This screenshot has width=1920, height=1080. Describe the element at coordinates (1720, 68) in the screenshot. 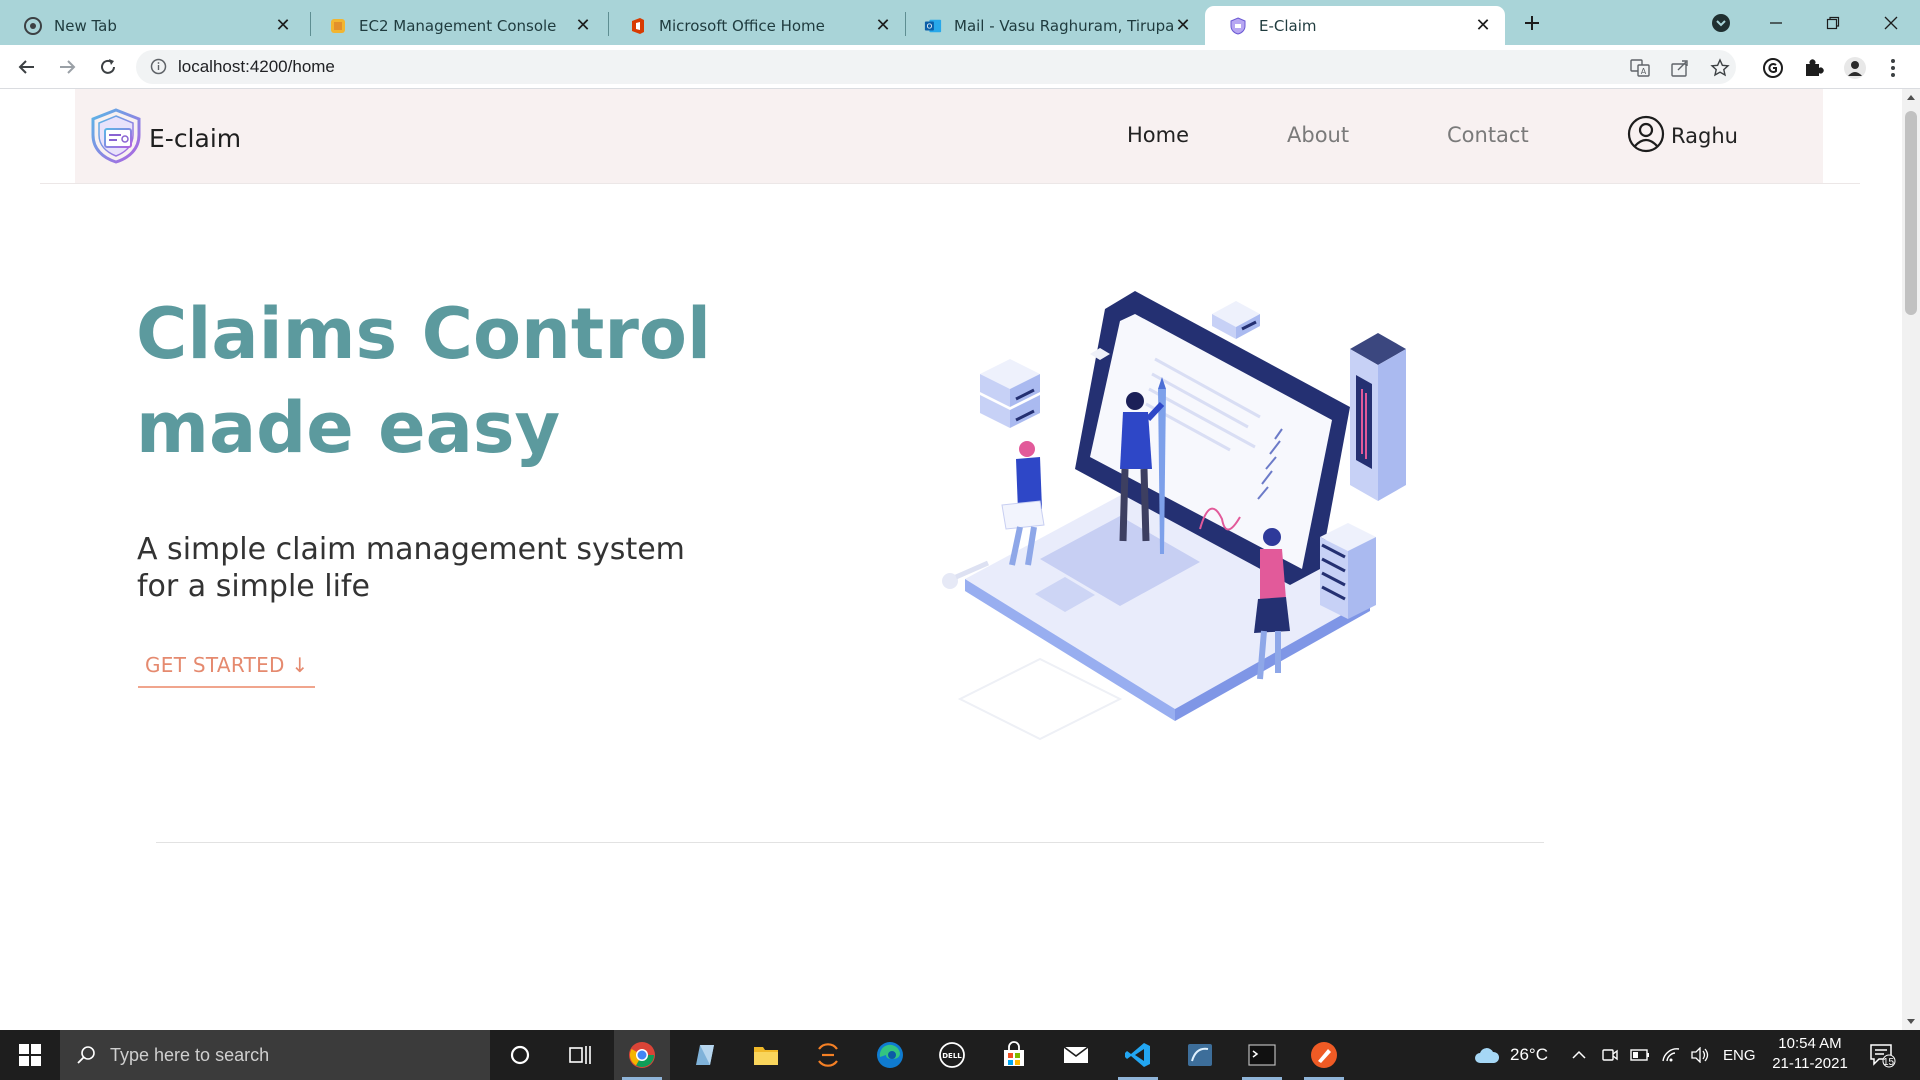

I see `bookmark-star-icon` at that location.